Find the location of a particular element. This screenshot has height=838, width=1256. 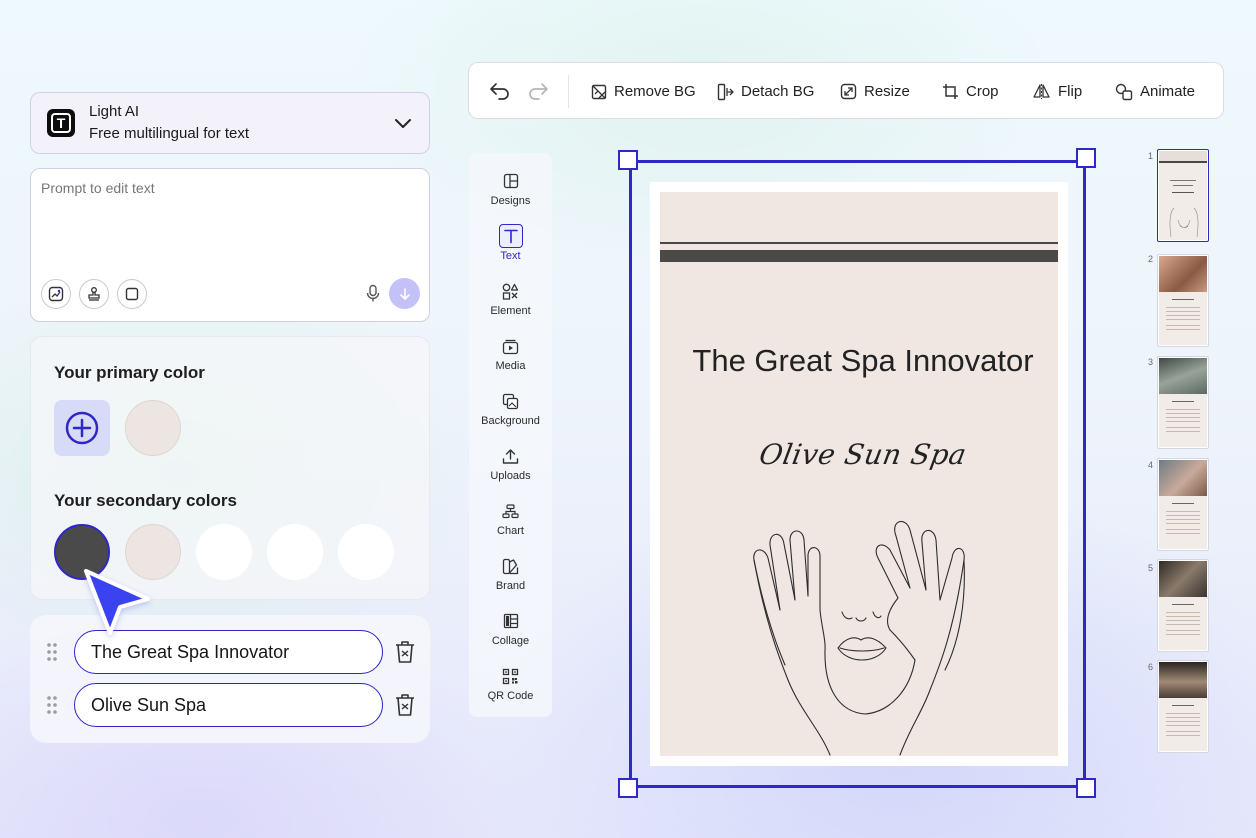

ai-logo-icon: T is located at coordinates (61, 123).